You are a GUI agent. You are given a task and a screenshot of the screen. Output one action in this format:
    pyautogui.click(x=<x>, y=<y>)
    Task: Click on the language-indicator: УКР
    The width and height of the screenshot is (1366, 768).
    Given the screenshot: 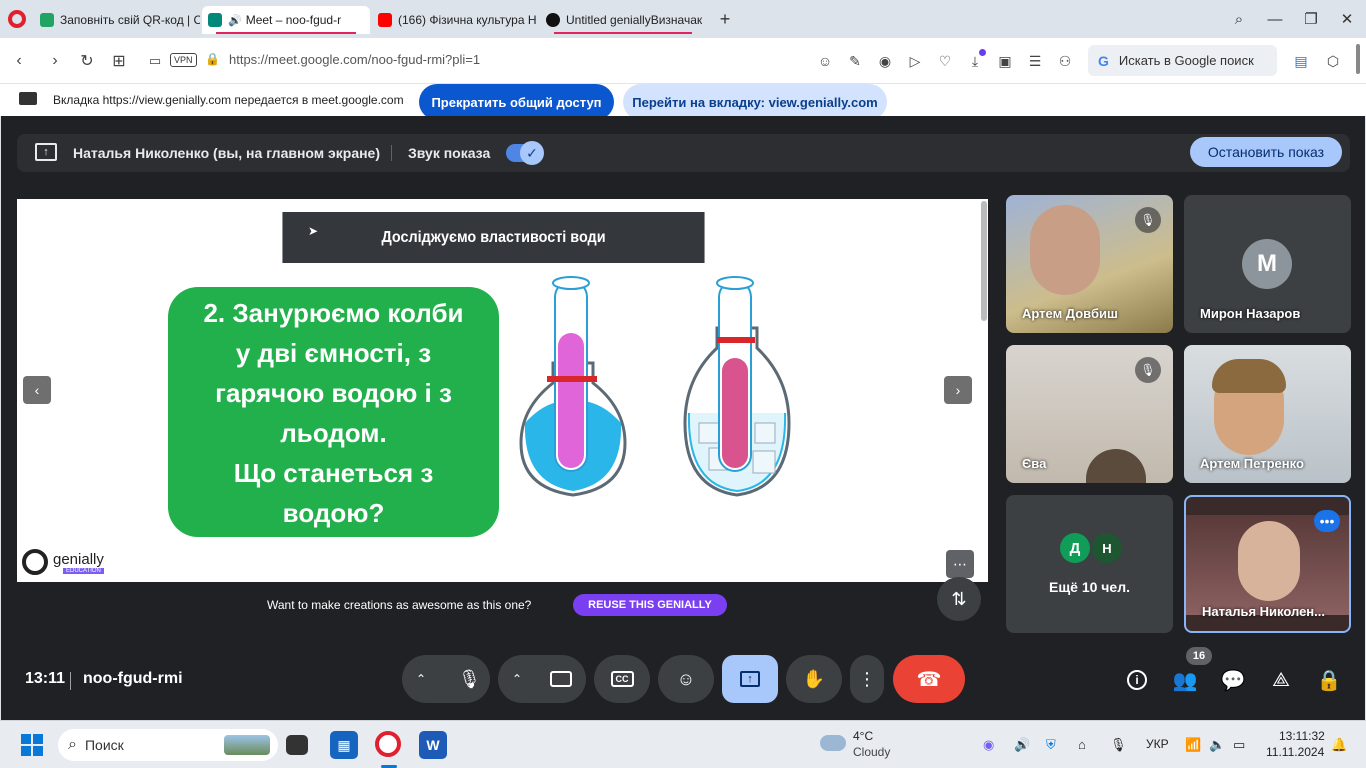 What is the action you would take?
    pyautogui.click(x=1157, y=744)
    